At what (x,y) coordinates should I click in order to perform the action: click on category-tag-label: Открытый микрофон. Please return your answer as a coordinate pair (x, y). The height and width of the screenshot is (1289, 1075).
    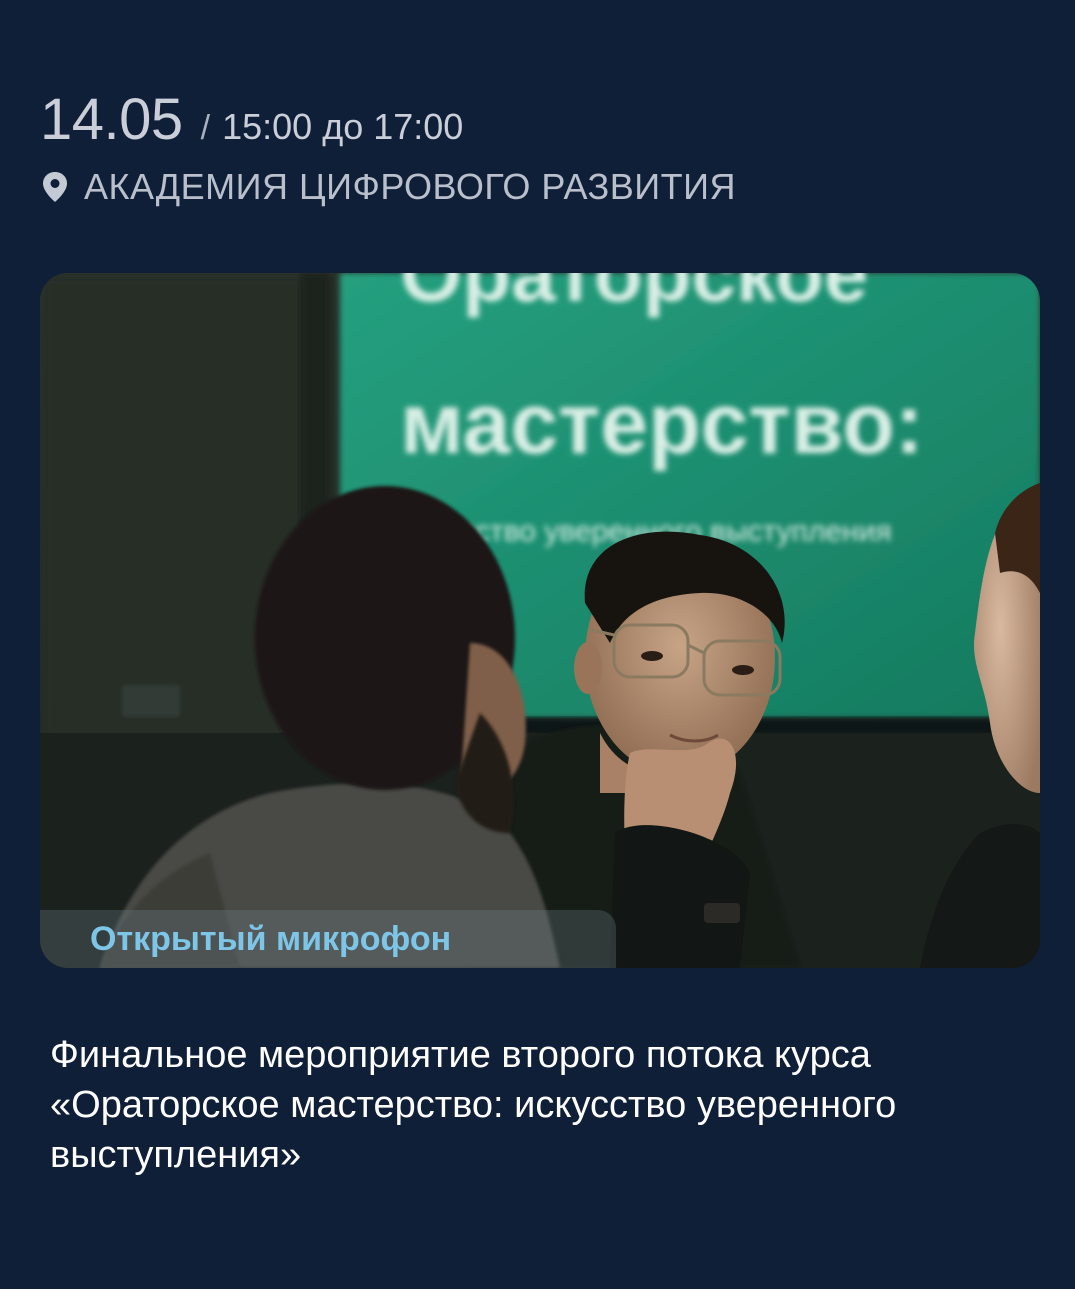
    Looking at the image, I should click on (271, 938).